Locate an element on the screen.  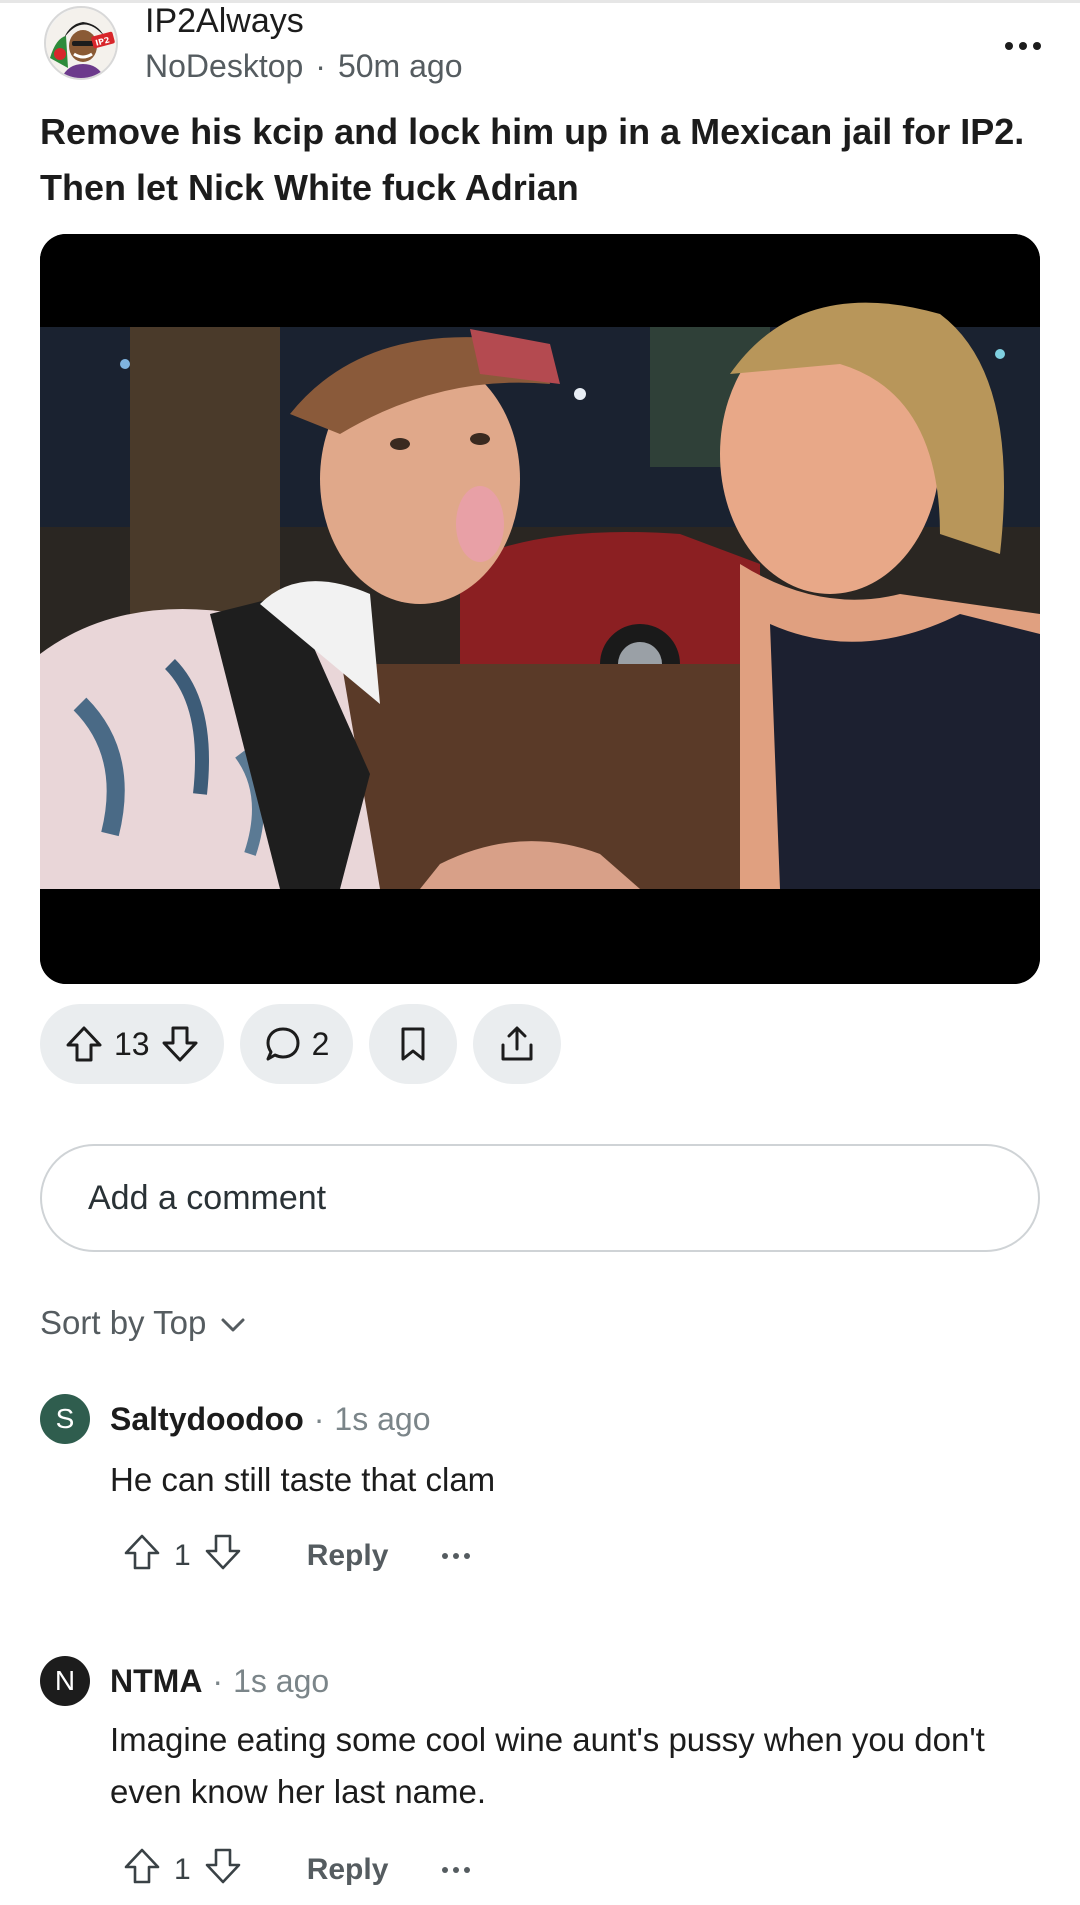
avatar-illustration: IP2 is located at coordinates (81, 43).